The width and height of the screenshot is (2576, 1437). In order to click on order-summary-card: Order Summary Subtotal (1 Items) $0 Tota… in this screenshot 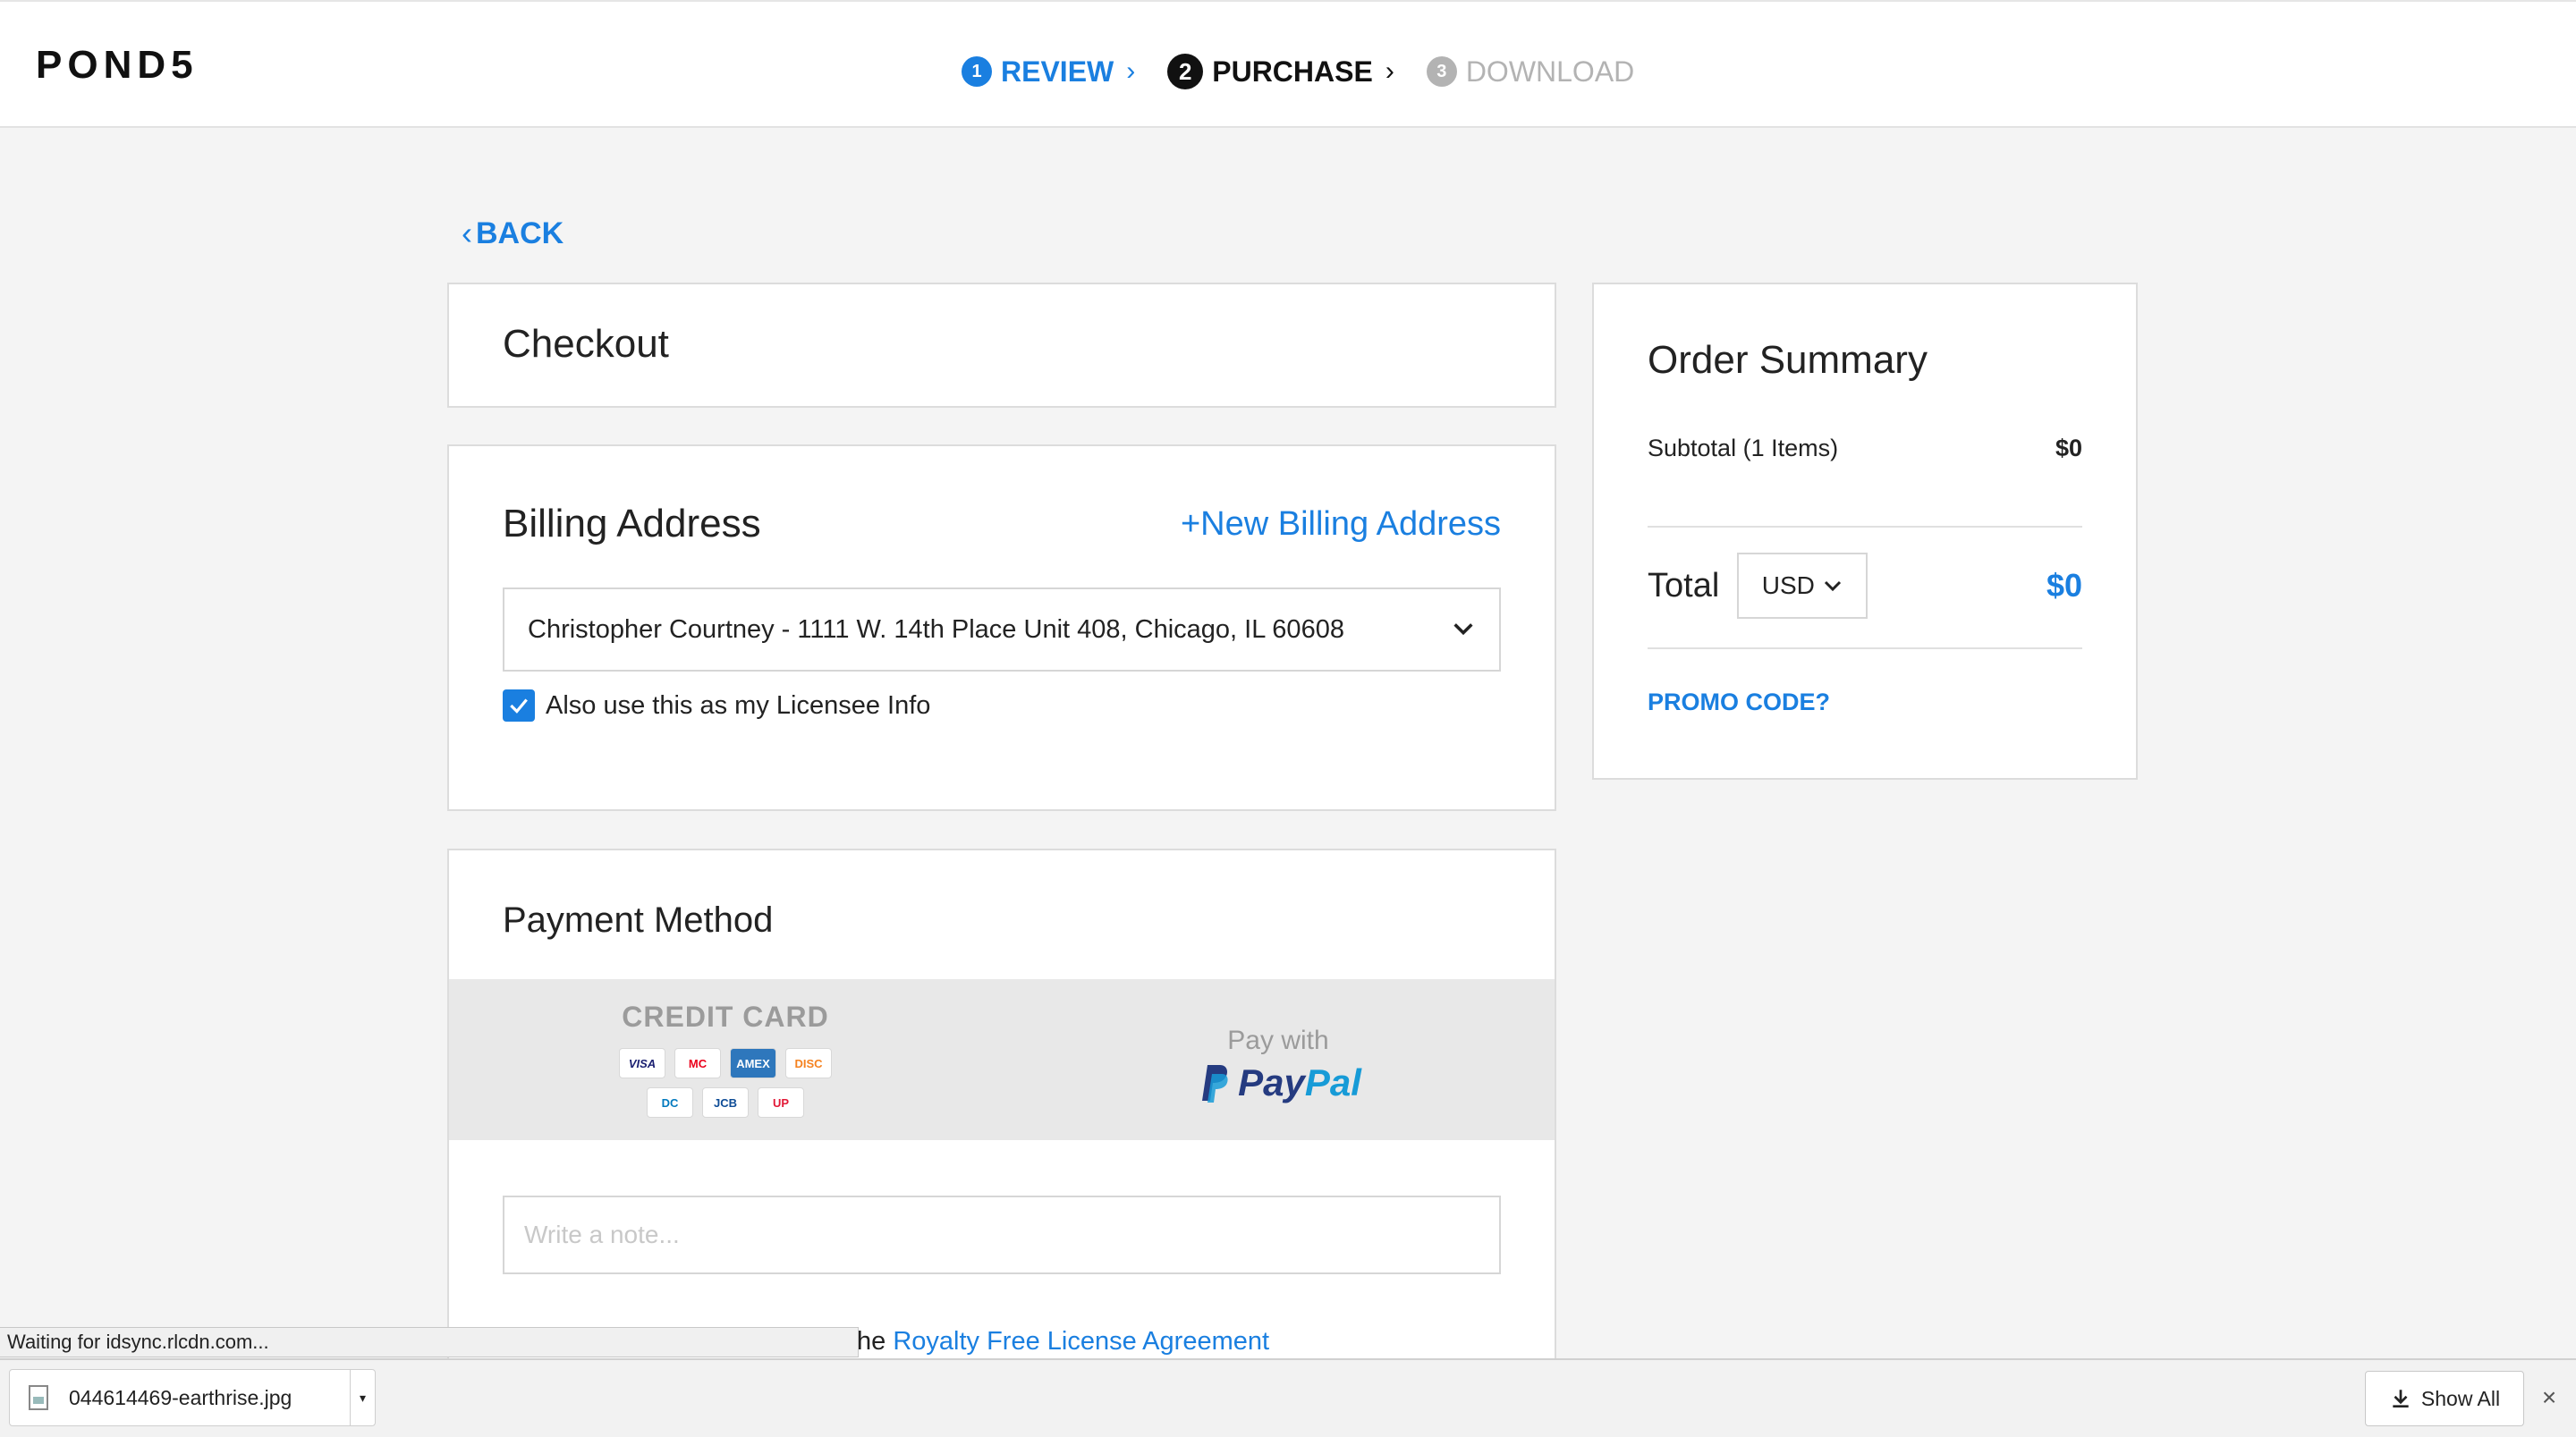, I will do `click(1865, 532)`.